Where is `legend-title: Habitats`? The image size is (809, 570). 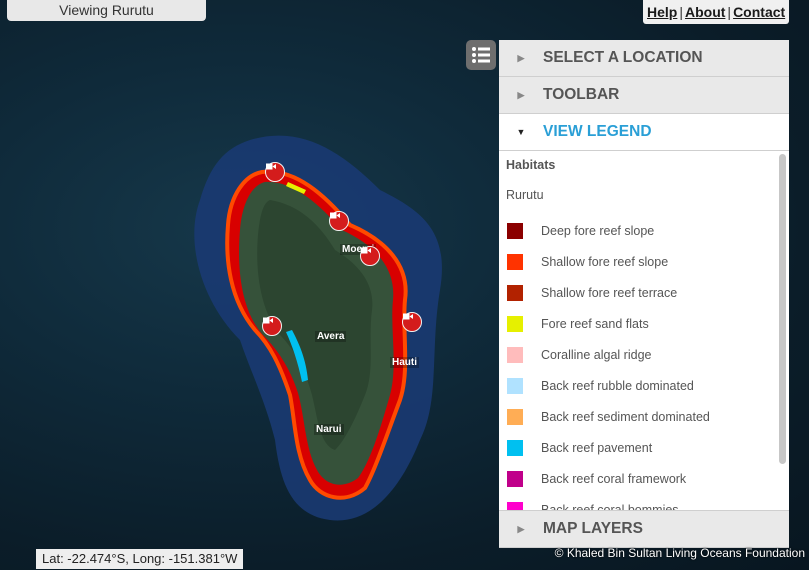
legend-title: Habitats is located at coordinates (531, 165).